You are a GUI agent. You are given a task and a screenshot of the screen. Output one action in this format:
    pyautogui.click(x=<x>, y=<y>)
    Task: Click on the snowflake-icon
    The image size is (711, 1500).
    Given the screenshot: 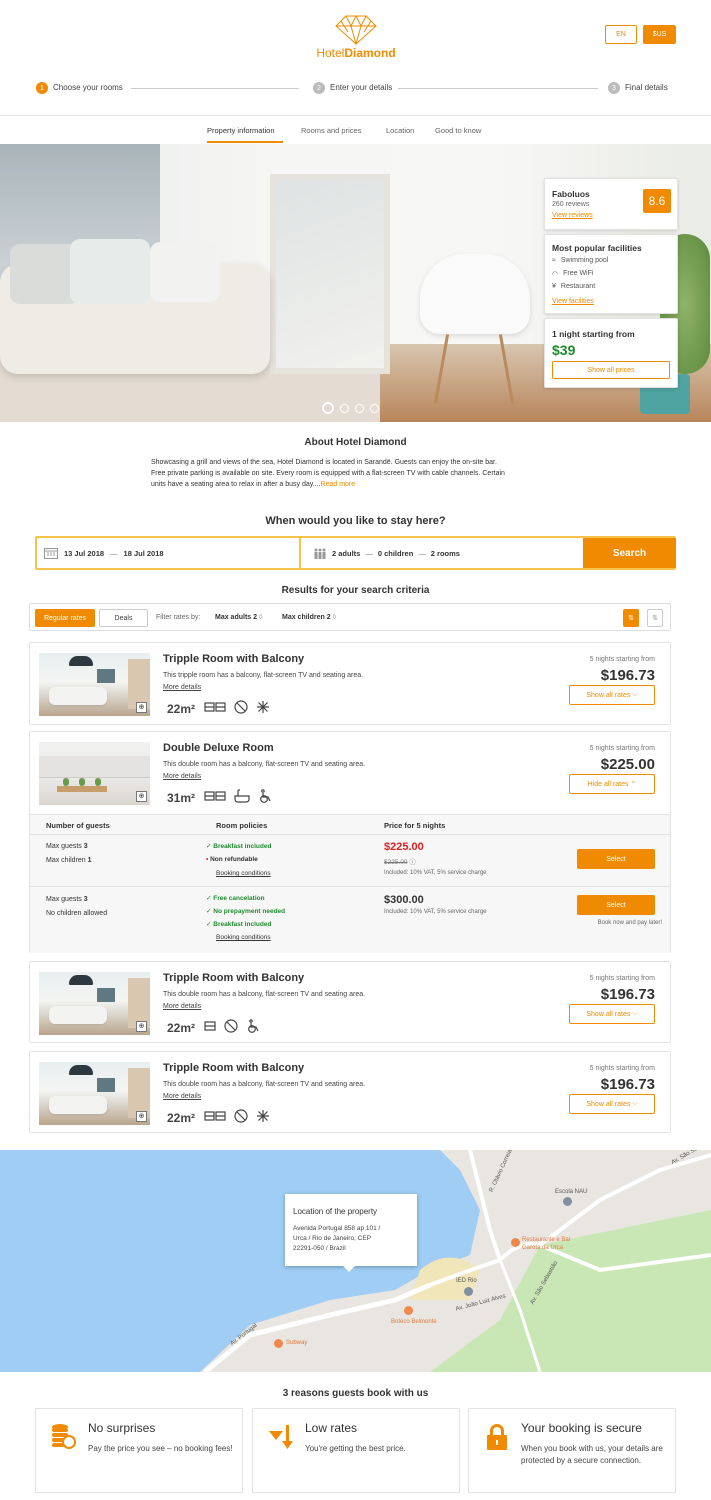 What is the action you would take?
    pyautogui.click(x=263, y=707)
    